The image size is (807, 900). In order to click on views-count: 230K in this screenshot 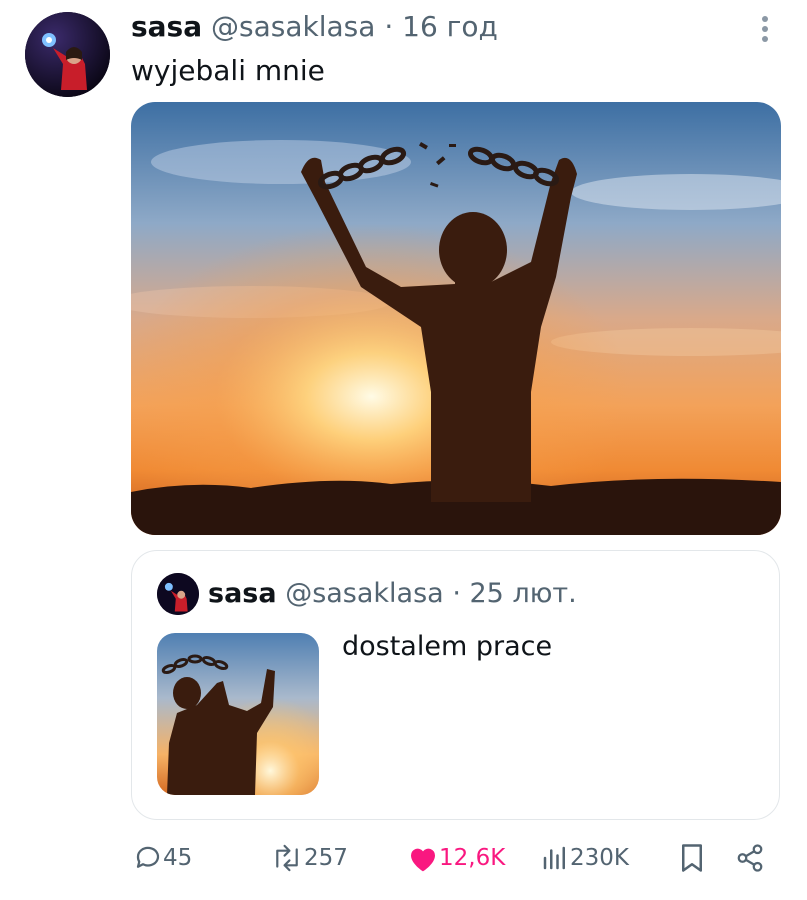, I will do `click(599, 858)`.